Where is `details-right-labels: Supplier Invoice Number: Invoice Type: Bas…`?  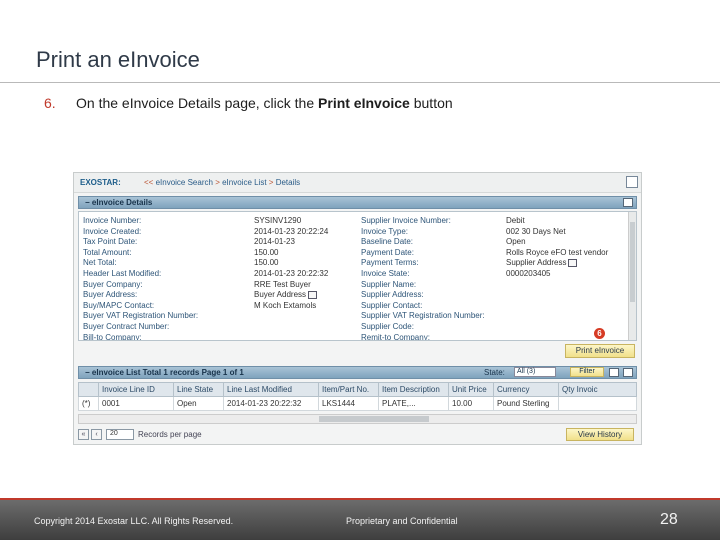
details-right-labels: Supplier Invoice Number: Invoice Type: Bas… is located at coordinates (423, 278).